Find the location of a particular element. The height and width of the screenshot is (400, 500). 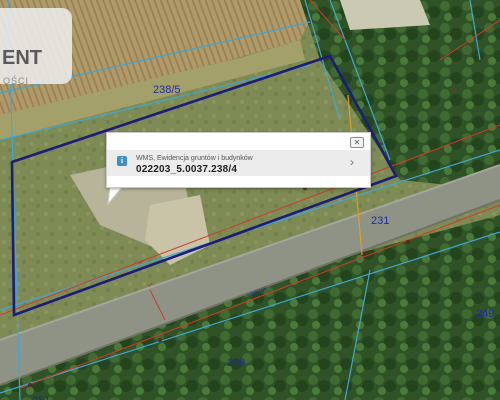

parcel-label-248: 248 is located at coordinates (236, 363).